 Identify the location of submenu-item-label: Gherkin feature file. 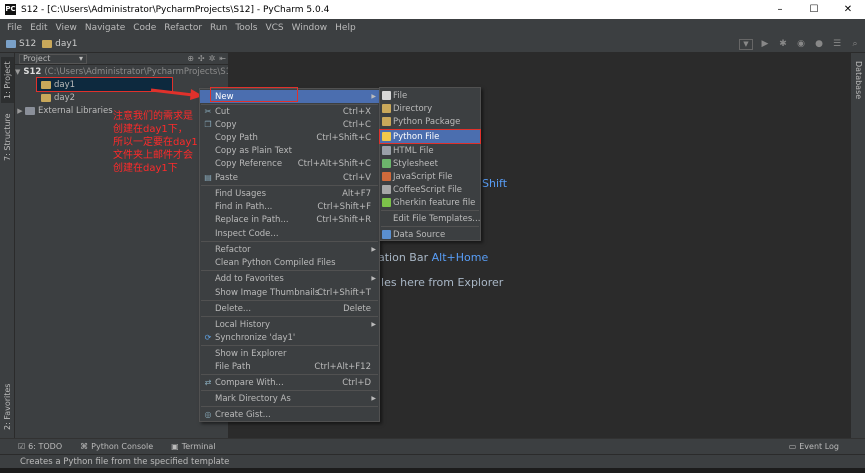
(434, 202).